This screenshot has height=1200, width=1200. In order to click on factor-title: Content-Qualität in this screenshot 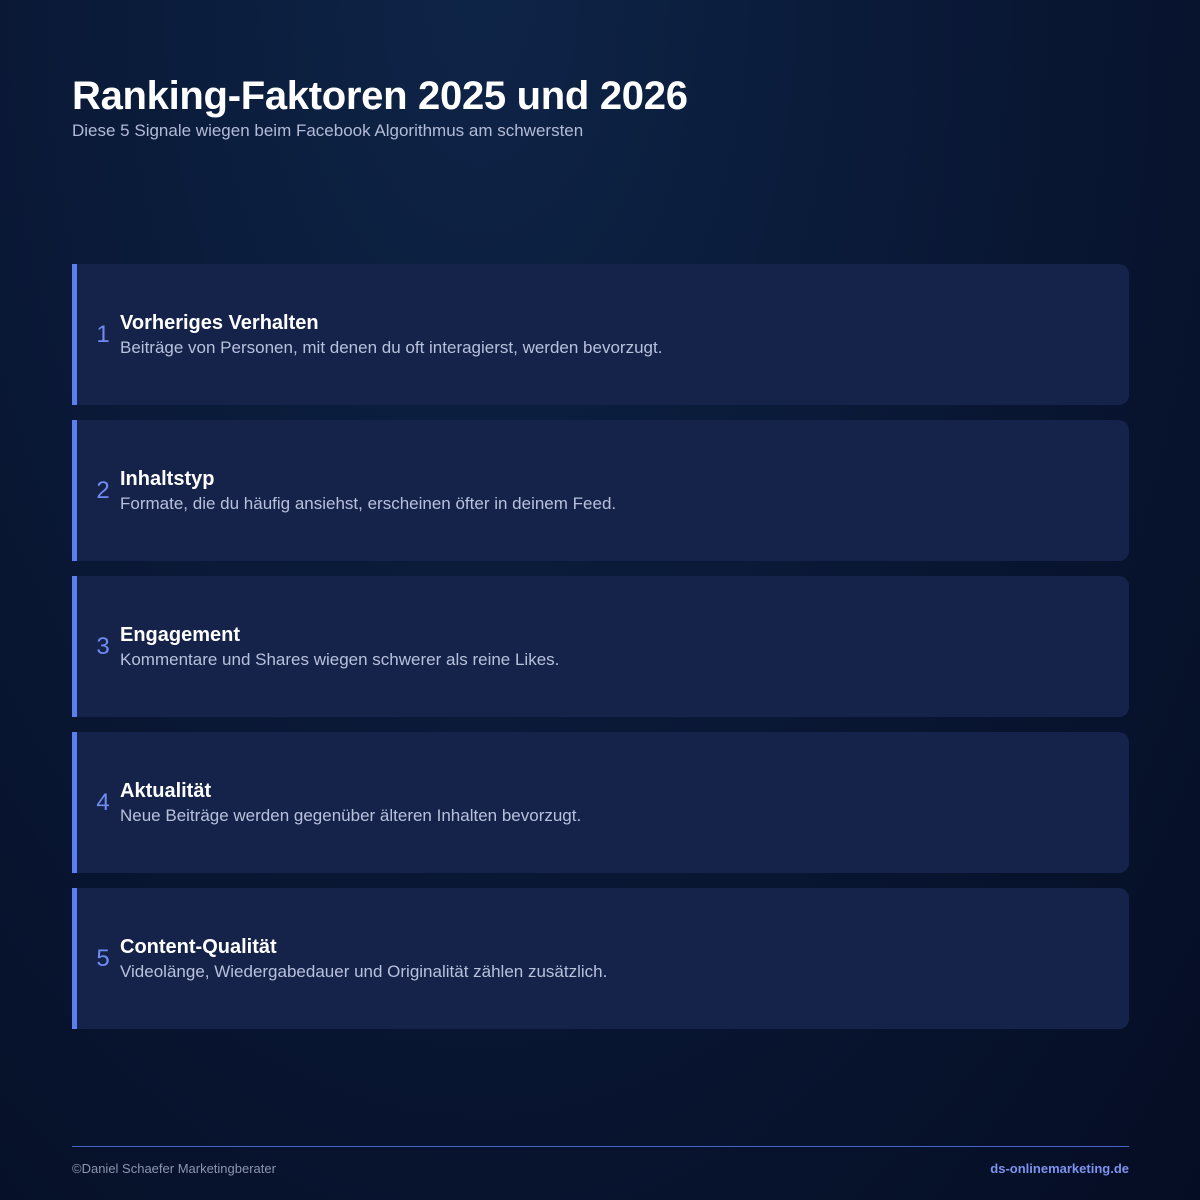, I will do `click(198, 947)`.